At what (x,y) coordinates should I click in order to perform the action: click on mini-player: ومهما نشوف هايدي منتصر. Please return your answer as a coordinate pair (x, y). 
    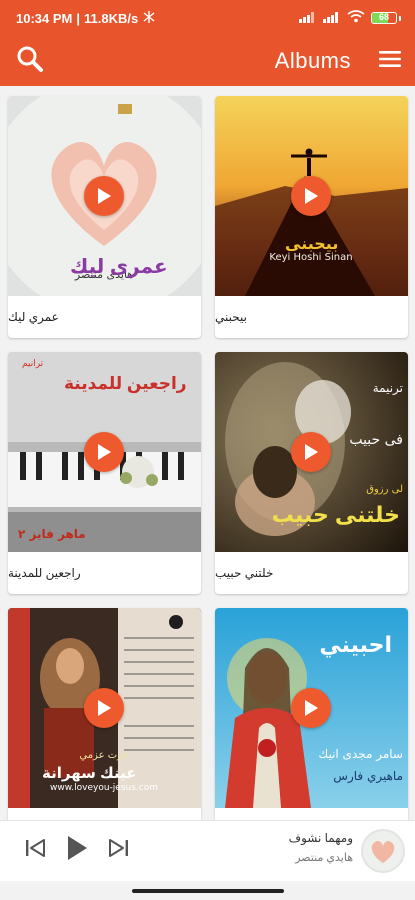
    Looking at the image, I should click on (207, 850).